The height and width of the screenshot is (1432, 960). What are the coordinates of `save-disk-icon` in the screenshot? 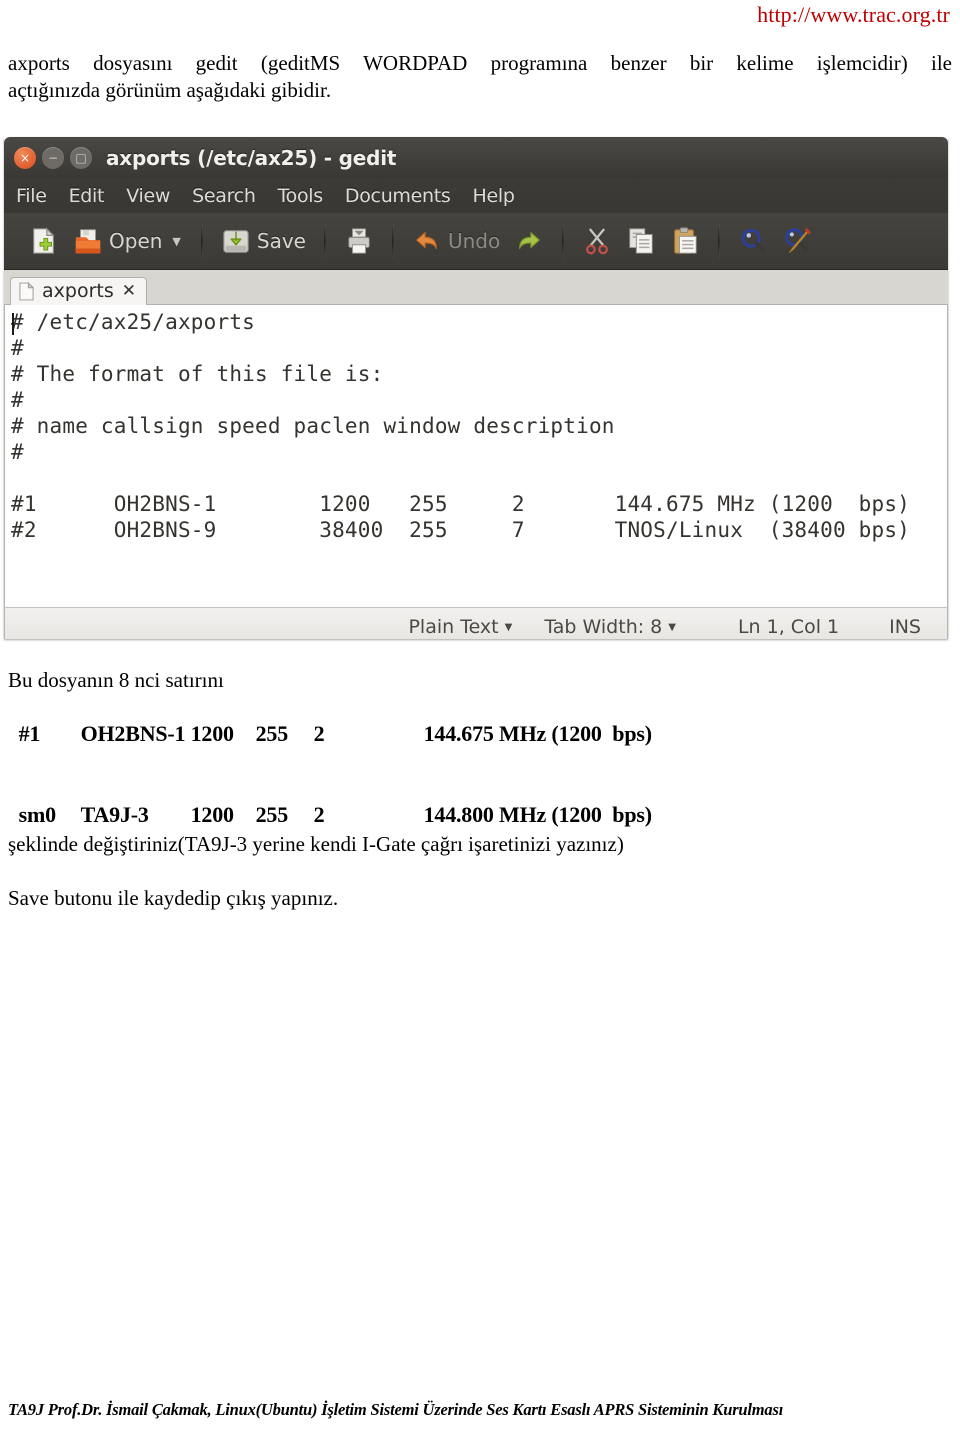 It's located at (236, 241).